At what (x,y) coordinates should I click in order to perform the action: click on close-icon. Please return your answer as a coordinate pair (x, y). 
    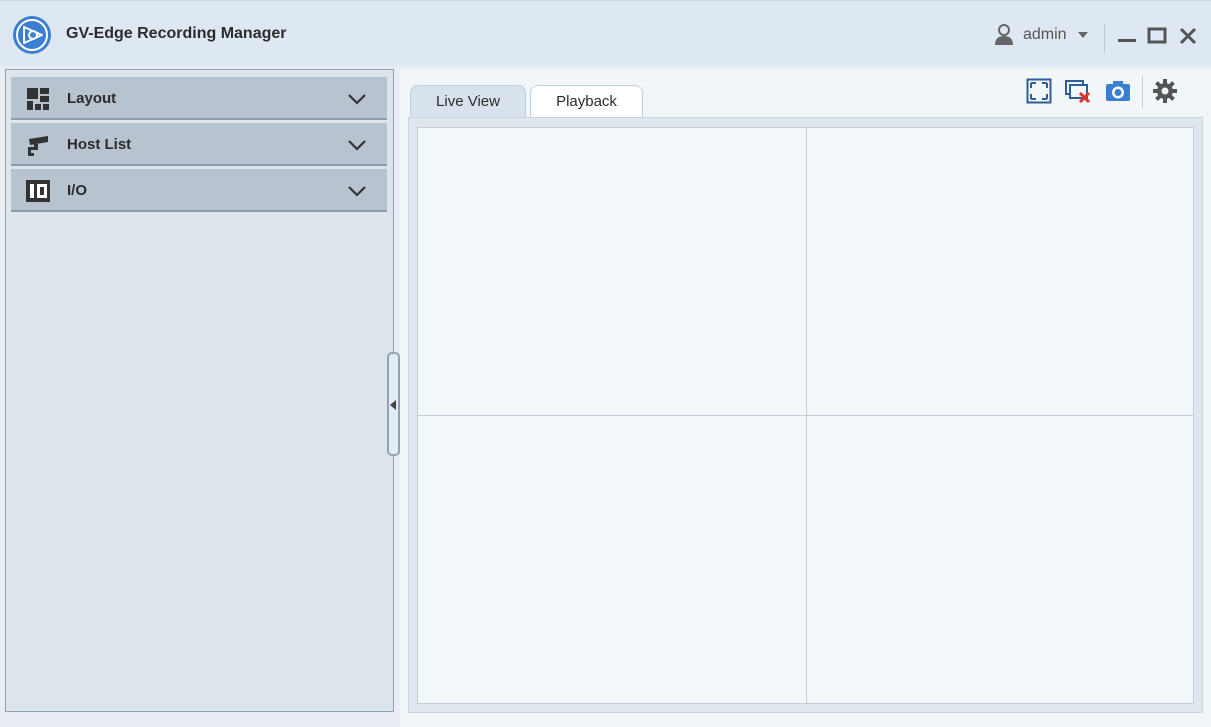
    Looking at the image, I should click on (1188, 36).